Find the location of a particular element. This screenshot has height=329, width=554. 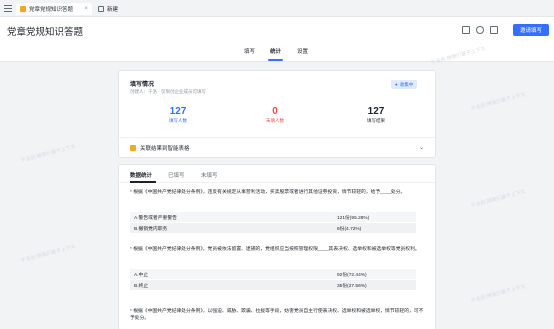

stat-filled: 127 填写人数 is located at coordinates (178, 115).